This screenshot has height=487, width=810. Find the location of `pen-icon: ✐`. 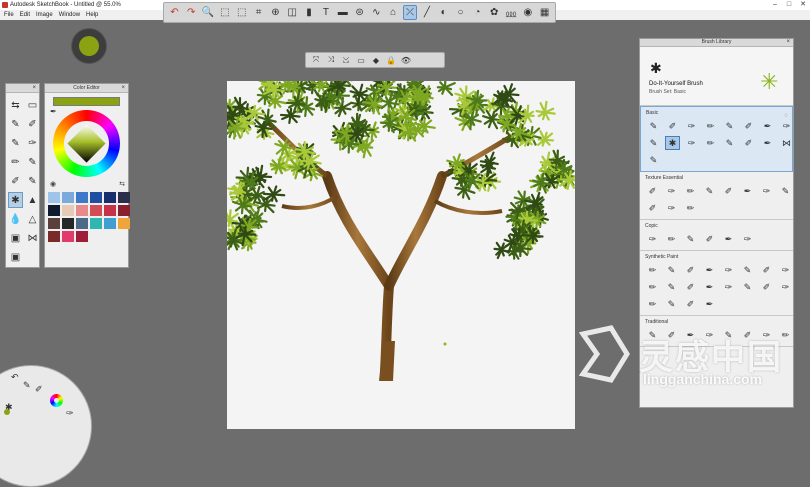

pen-icon: ✐ is located at coordinates (39, 389).